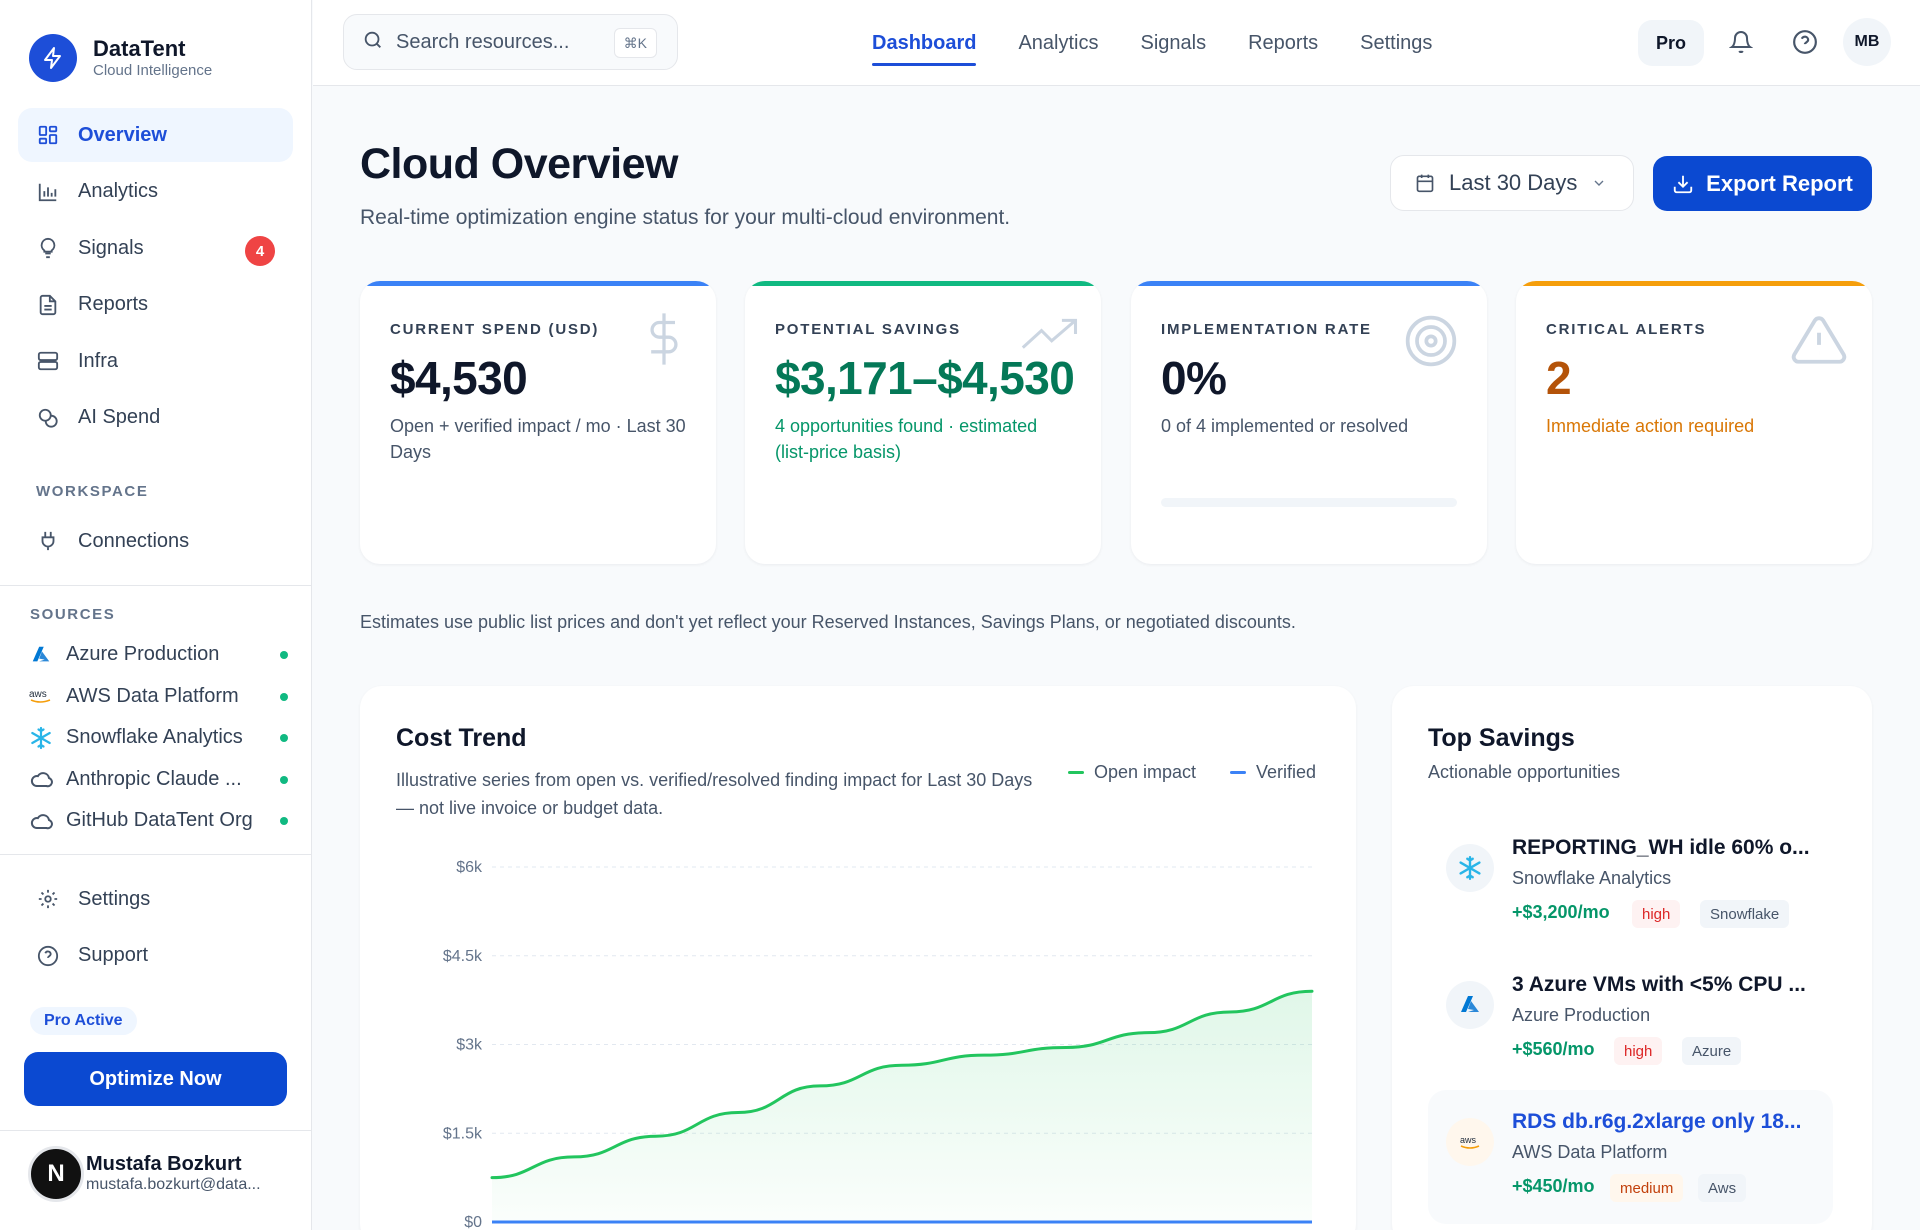  Describe the element at coordinates (156, 854) in the screenshot. I see `sidebar-divider` at that location.